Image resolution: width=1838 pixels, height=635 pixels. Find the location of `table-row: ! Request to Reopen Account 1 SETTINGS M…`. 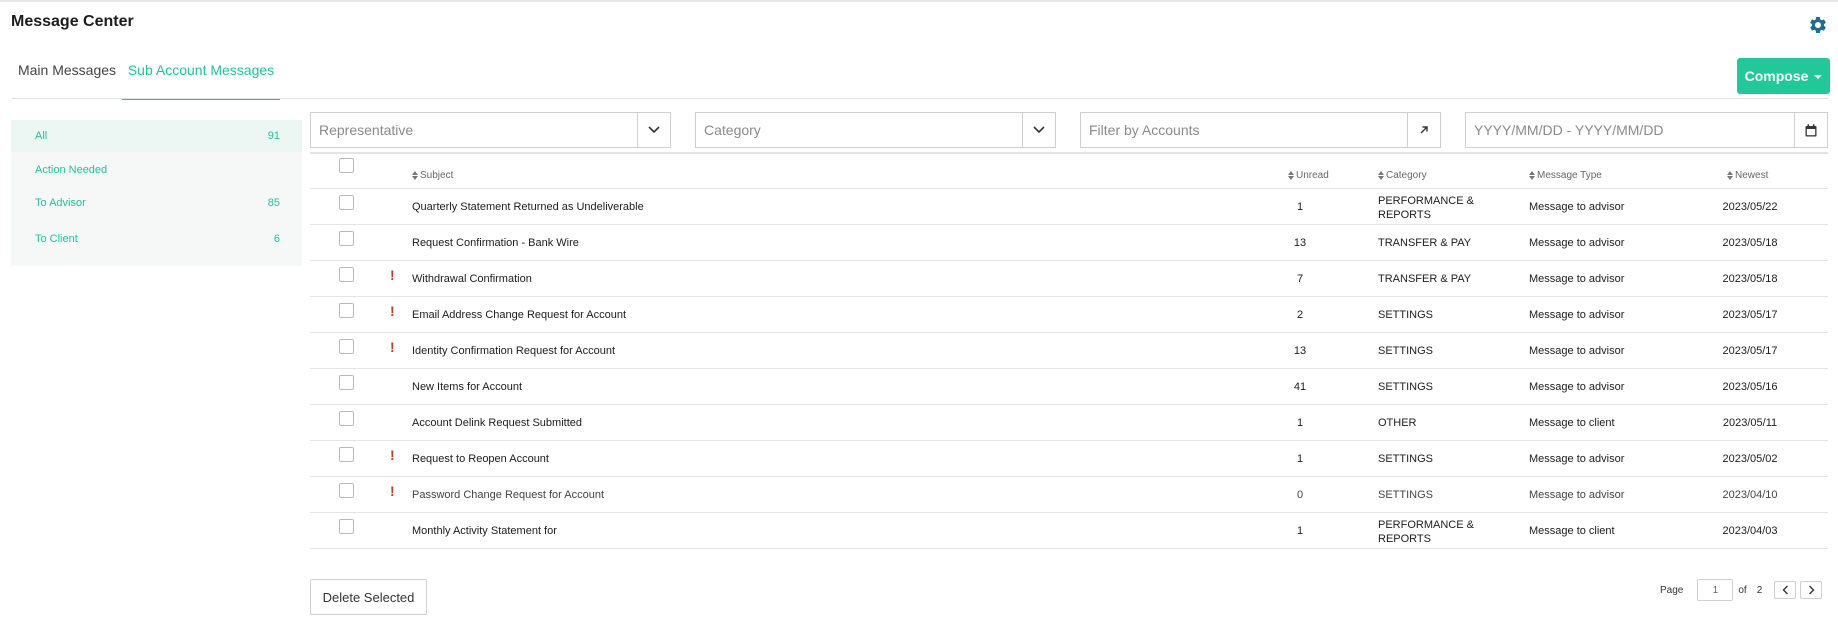

table-row: ! Request to Reopen Account 1 SETTINGS M… is located at coordinates (1069, 459).